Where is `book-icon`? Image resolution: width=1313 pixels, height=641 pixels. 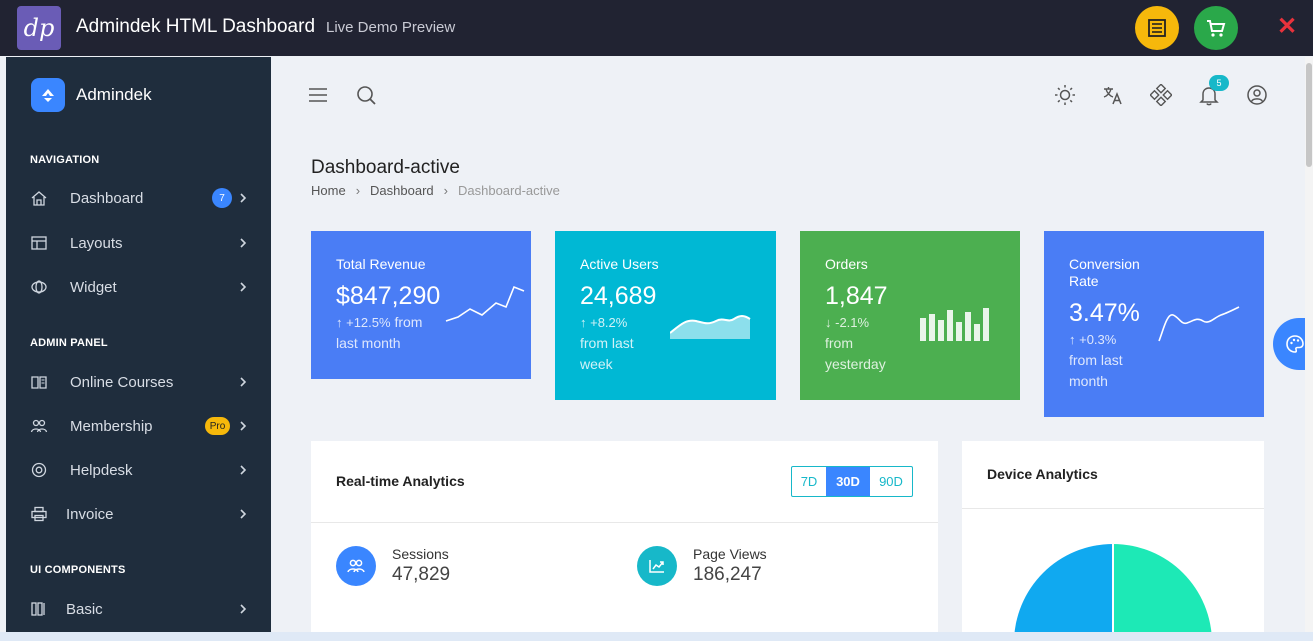
book-icon is located at coordinates (39, 382).